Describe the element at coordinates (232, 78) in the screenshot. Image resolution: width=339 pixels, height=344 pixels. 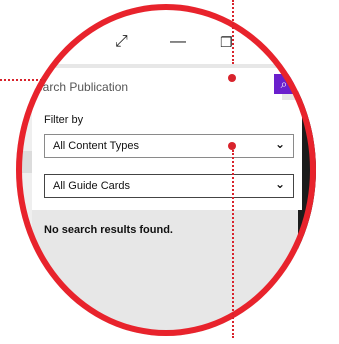
I see `callout-dot-top` at that location.